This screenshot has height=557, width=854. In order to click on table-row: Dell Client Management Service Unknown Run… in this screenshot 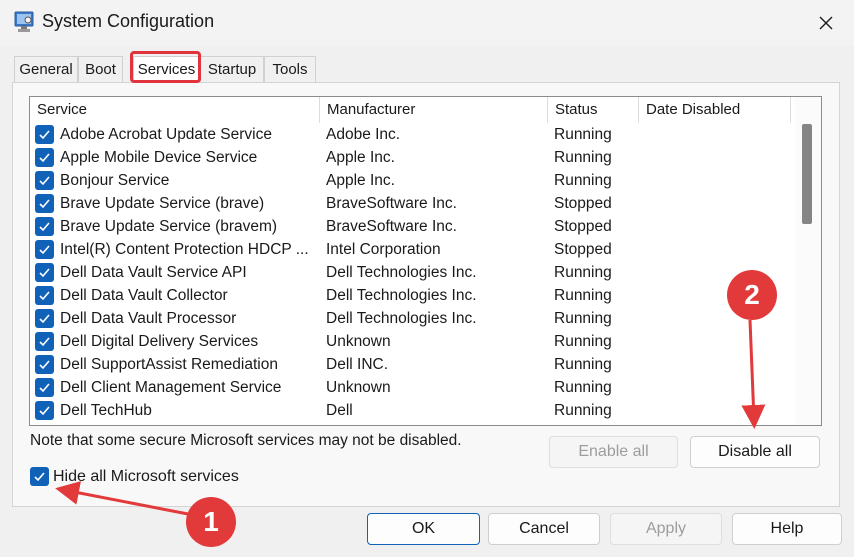, I will do `click(411, 387)`.